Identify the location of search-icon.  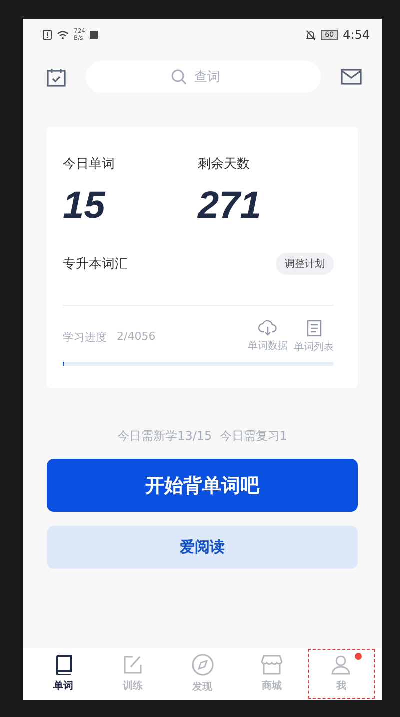
(178, 77).